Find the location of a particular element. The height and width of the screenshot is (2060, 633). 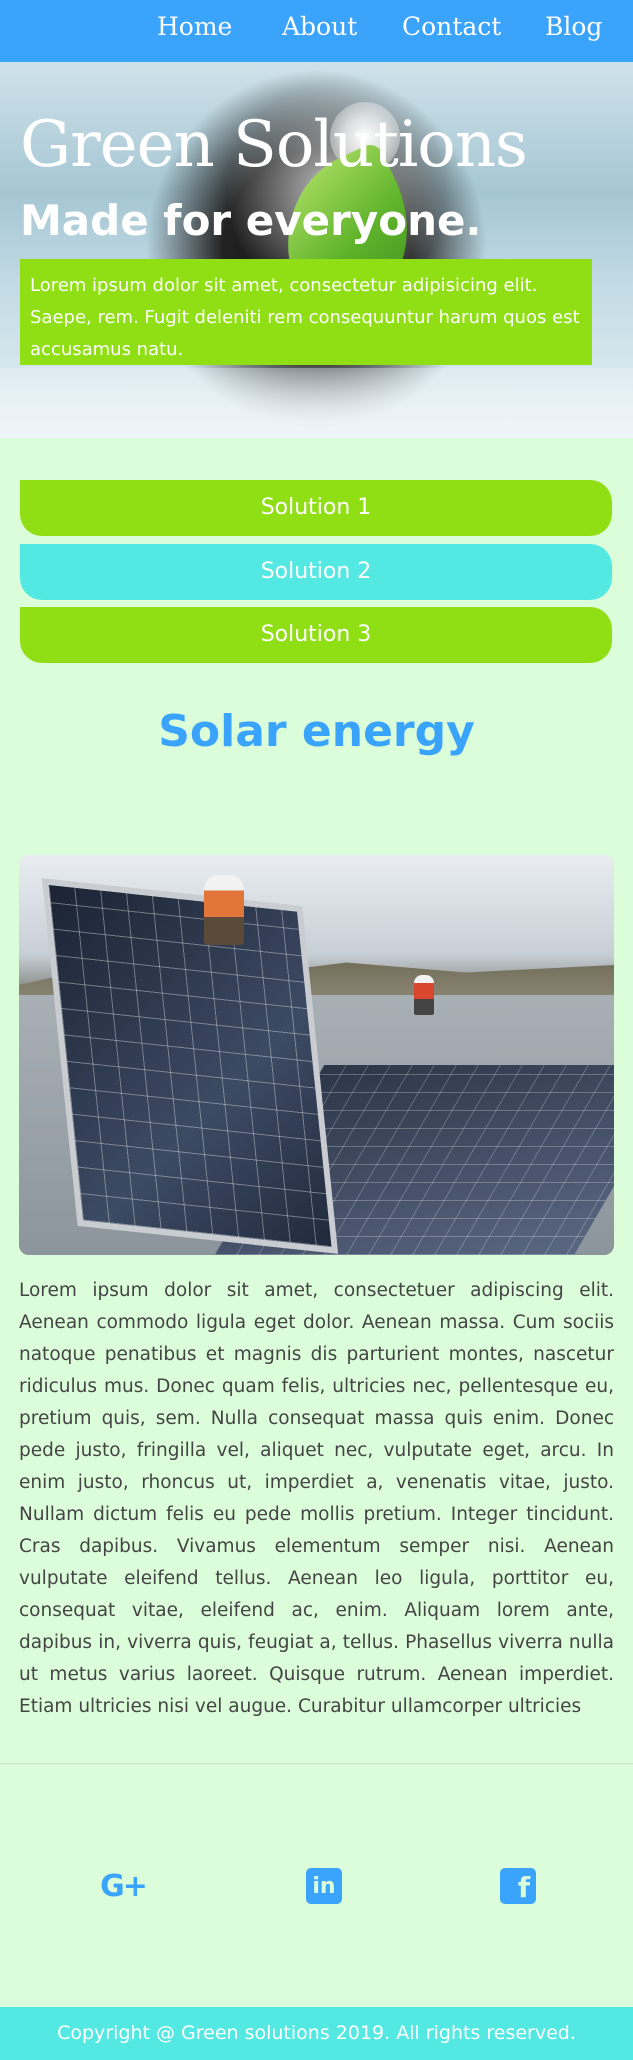

nav-contact-link: Contact is located at coordinates (451, 26).